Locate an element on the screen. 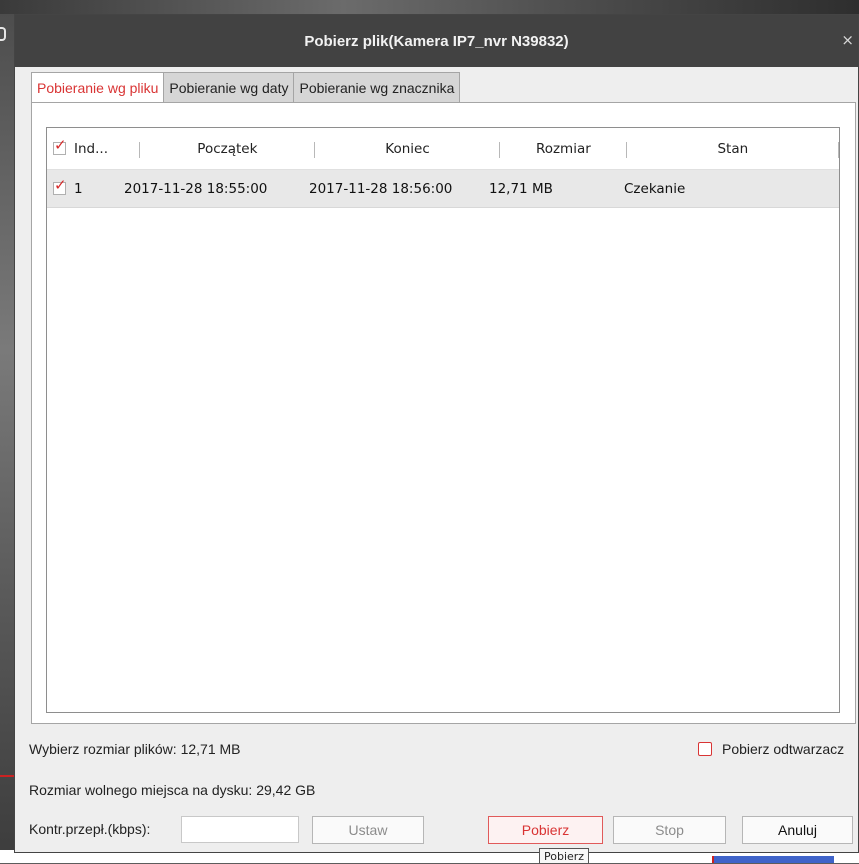  row-checkbox: ✓ is located at coordinates (60, 186).